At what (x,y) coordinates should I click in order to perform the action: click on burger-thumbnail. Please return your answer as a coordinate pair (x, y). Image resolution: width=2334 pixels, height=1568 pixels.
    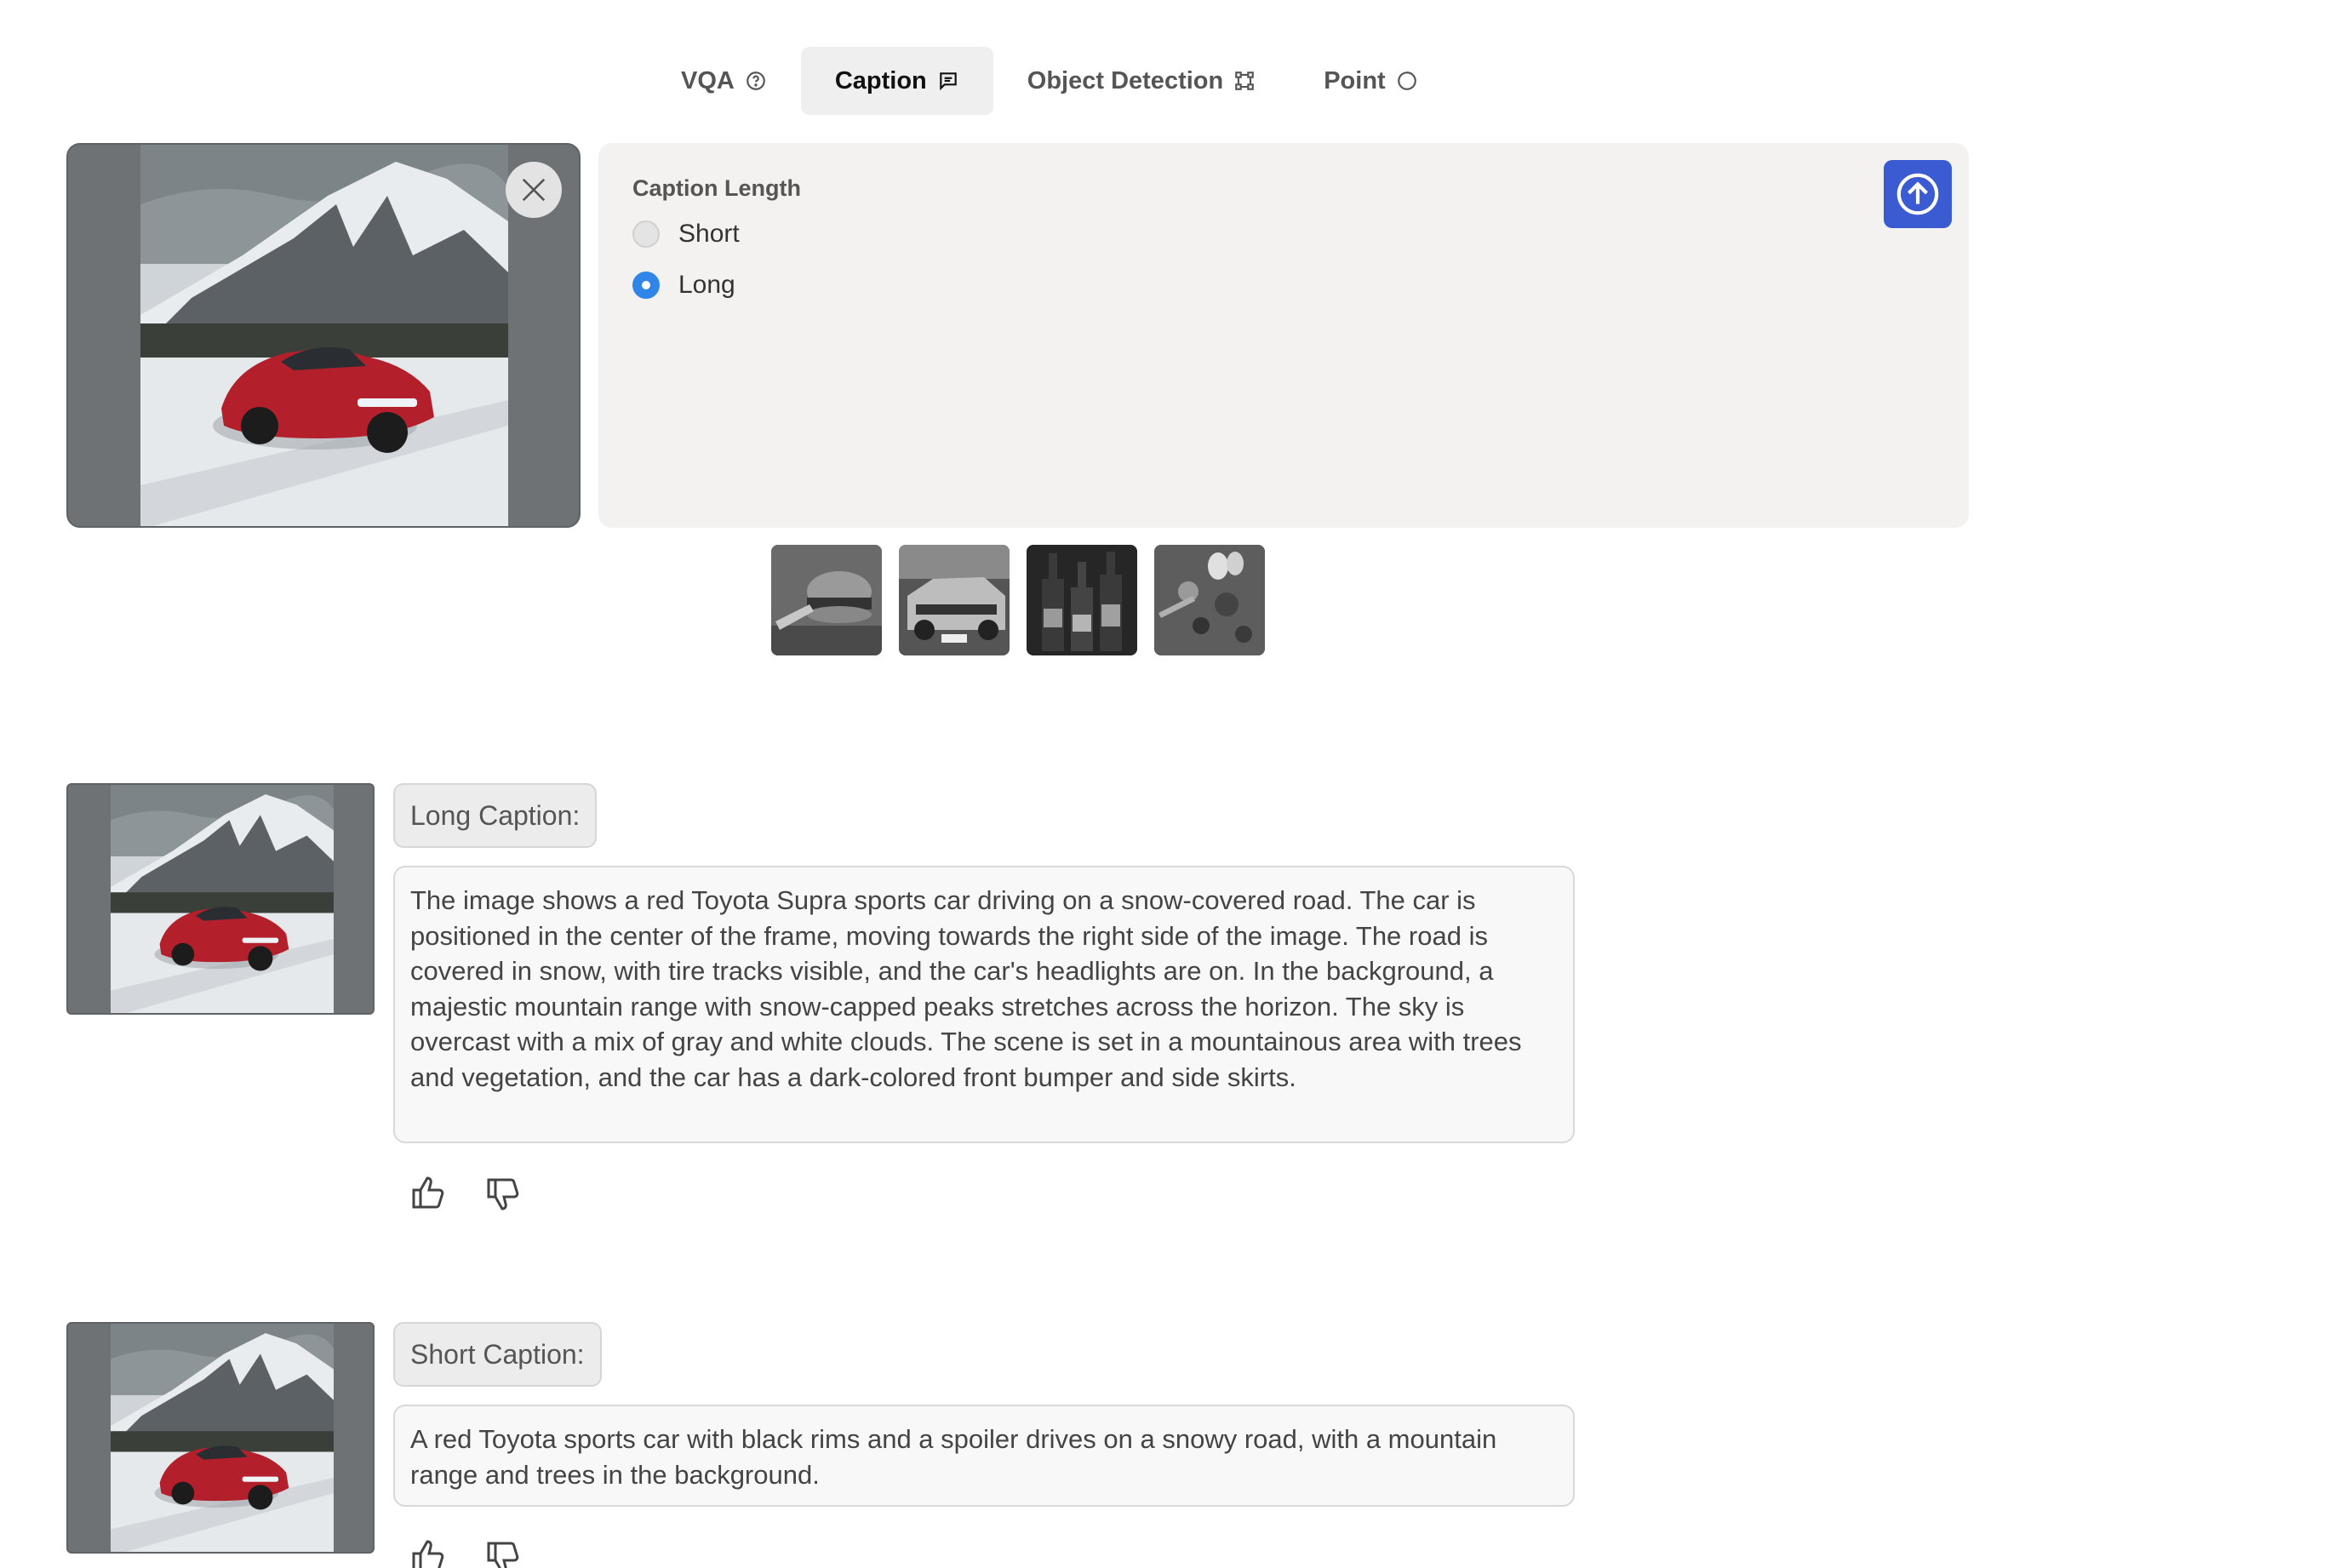
    Looking at the image, I should click on (826, 600).